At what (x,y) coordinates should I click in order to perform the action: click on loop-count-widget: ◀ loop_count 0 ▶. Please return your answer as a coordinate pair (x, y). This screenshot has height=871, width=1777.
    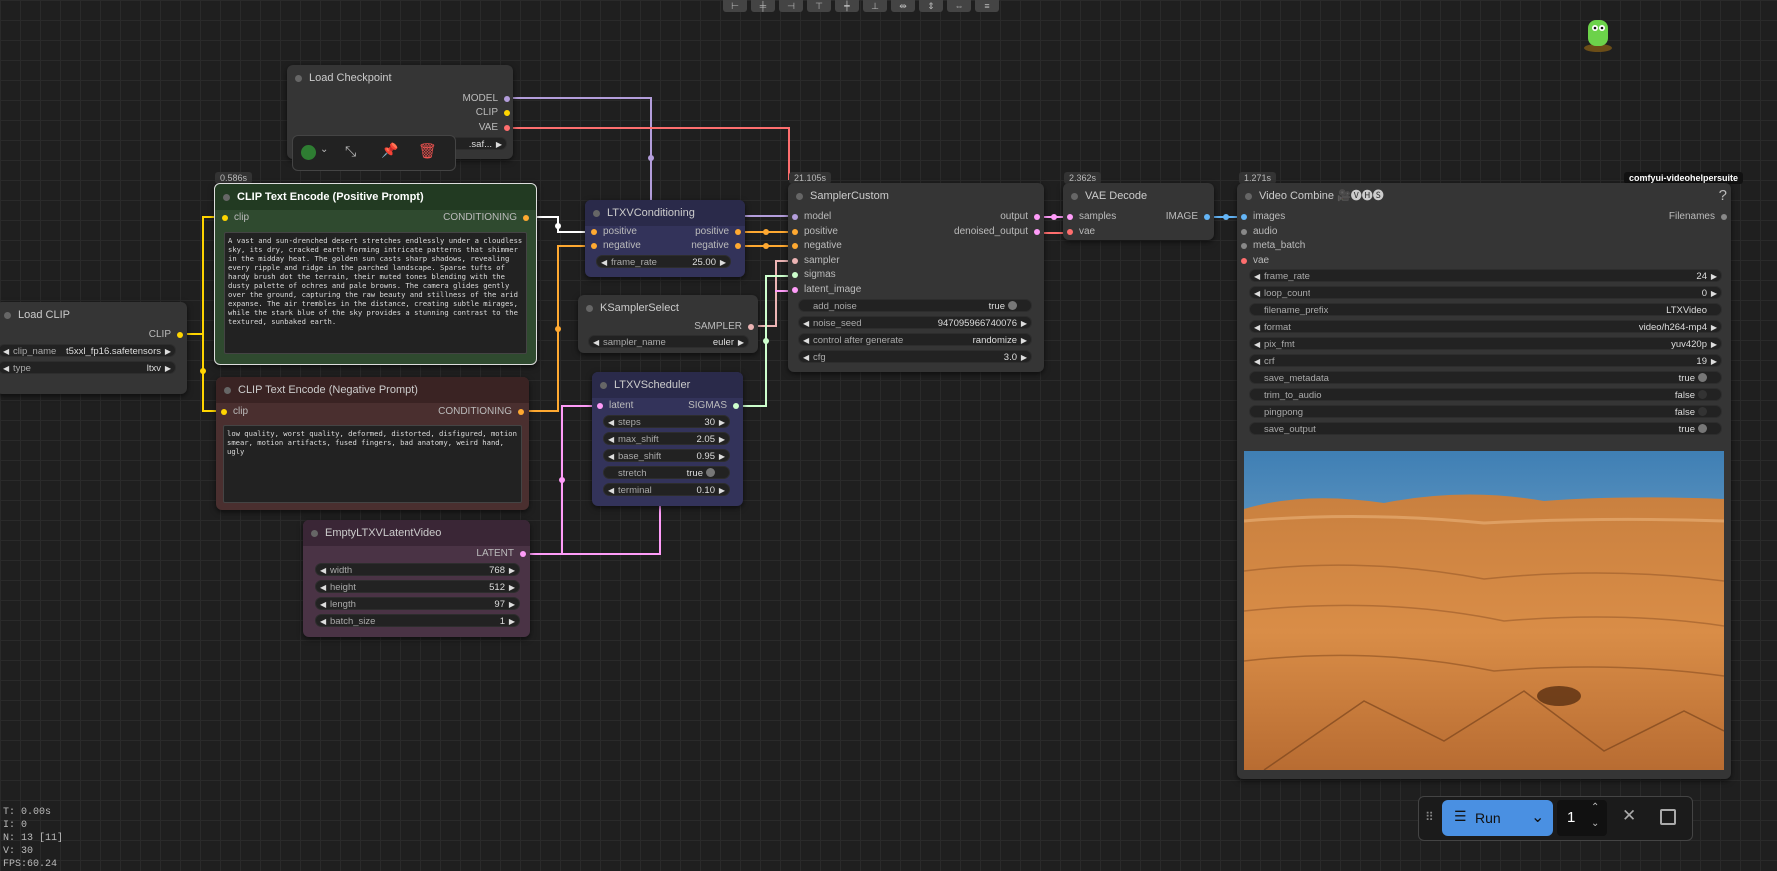
    Looking at the image, I should click on (1485, 292).